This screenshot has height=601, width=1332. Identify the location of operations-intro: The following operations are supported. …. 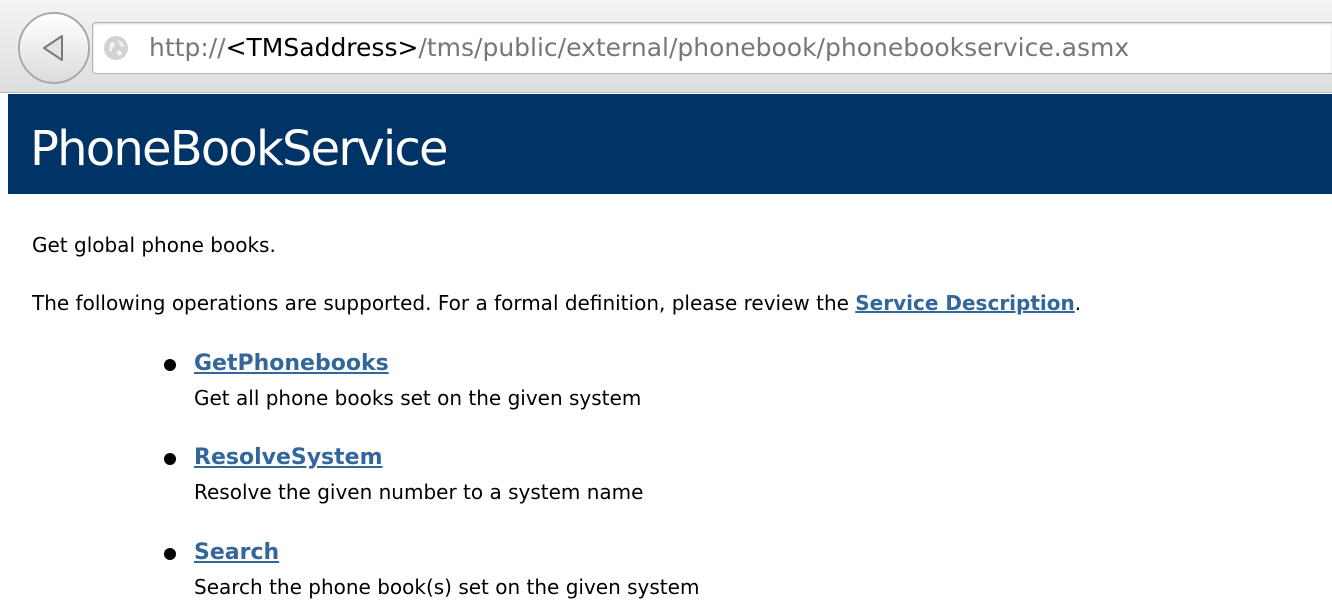
(556, 303).